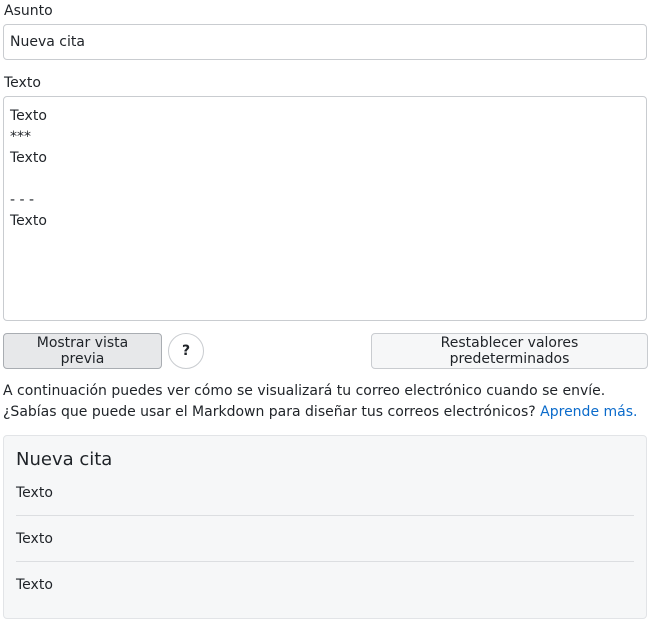 The height and width of the screenshot is (626, 653). What do you see at coordinates (588, 412) in the screenshot?
I see `learn-more-link: Aprende más.` at bounding box center [588, 412].